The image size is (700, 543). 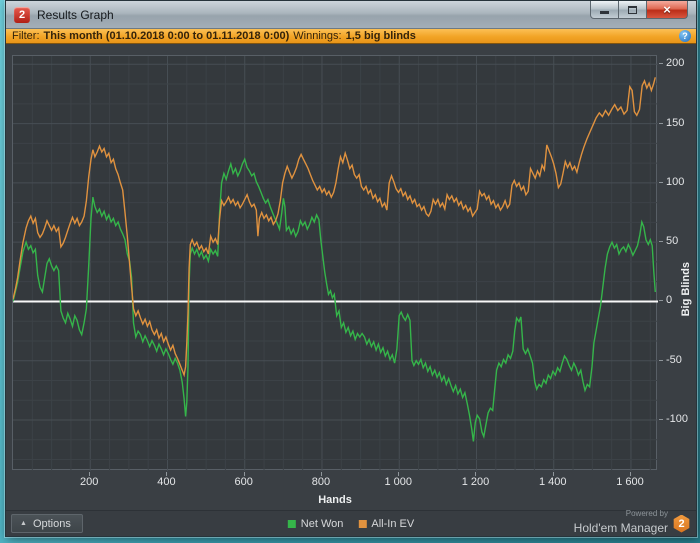 What do you see at coordinates (674, 359) in the screenshot?
I see `y-tick-label: -50` at bounding box center [674, 359].